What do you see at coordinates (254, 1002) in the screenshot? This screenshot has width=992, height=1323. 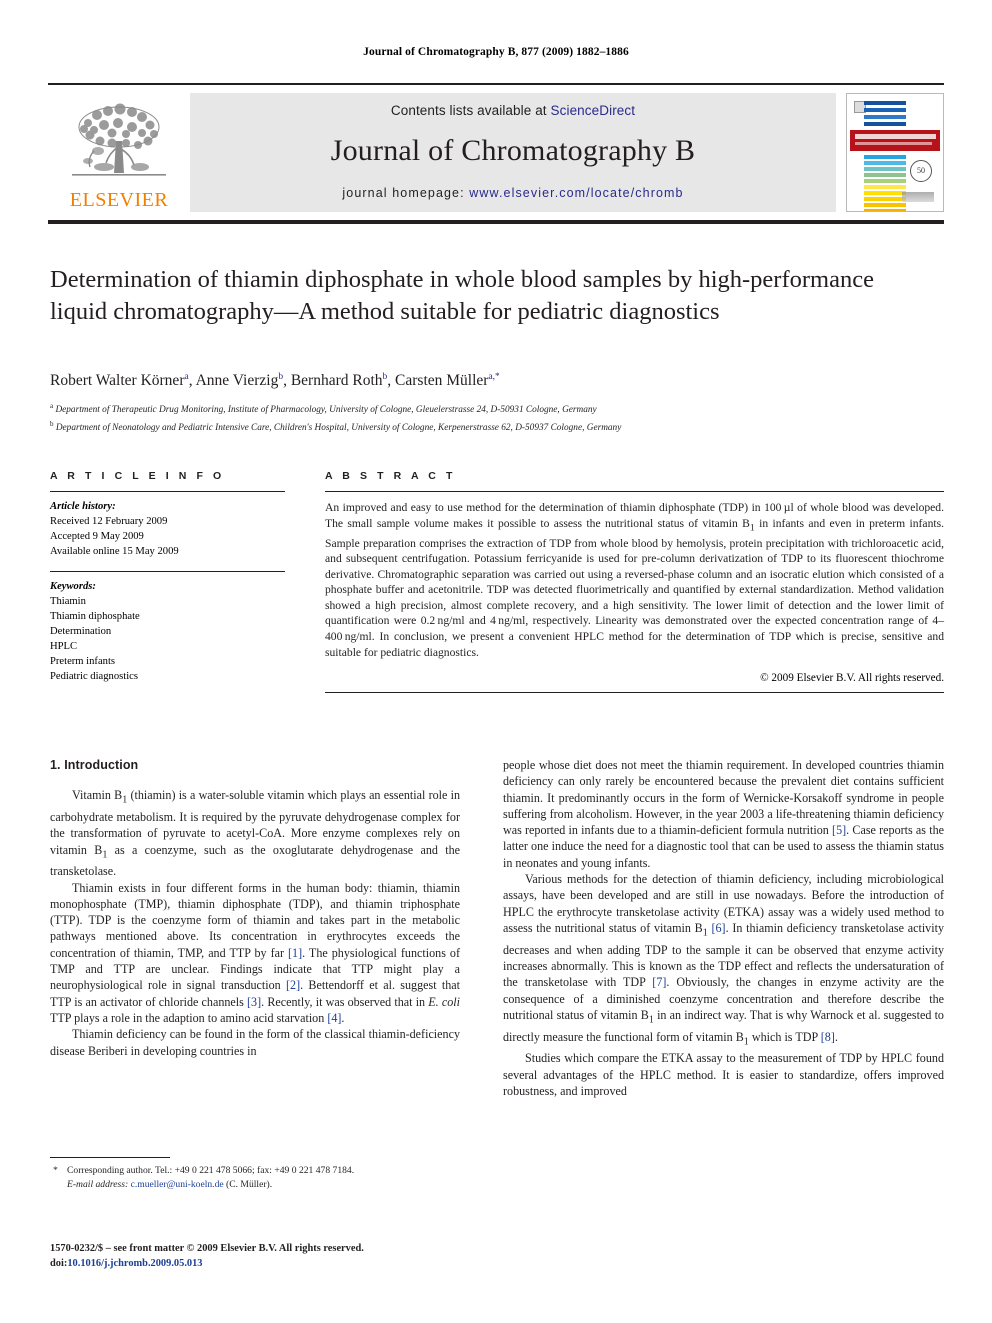 I see `citation-ref: [3]` at bounding box center [254, 1002].